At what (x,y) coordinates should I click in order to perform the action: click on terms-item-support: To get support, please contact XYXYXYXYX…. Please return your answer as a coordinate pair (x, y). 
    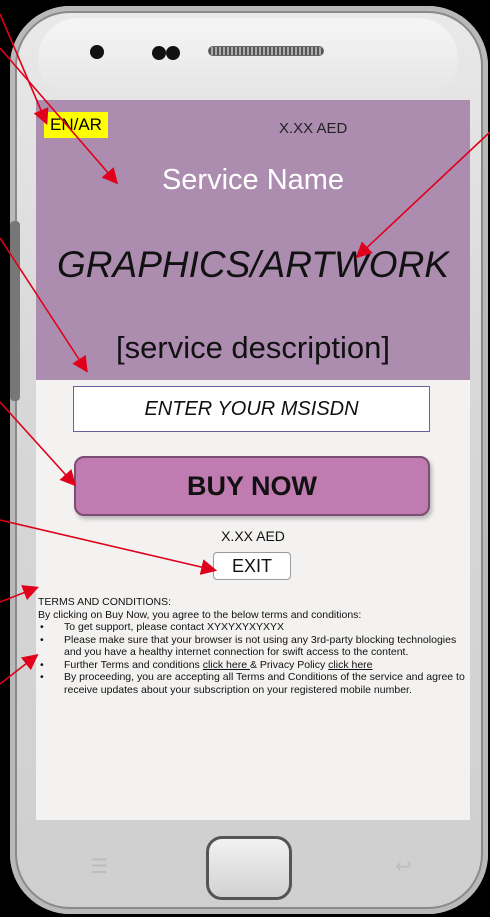
    Looking at the image, I should click on (254, 627).